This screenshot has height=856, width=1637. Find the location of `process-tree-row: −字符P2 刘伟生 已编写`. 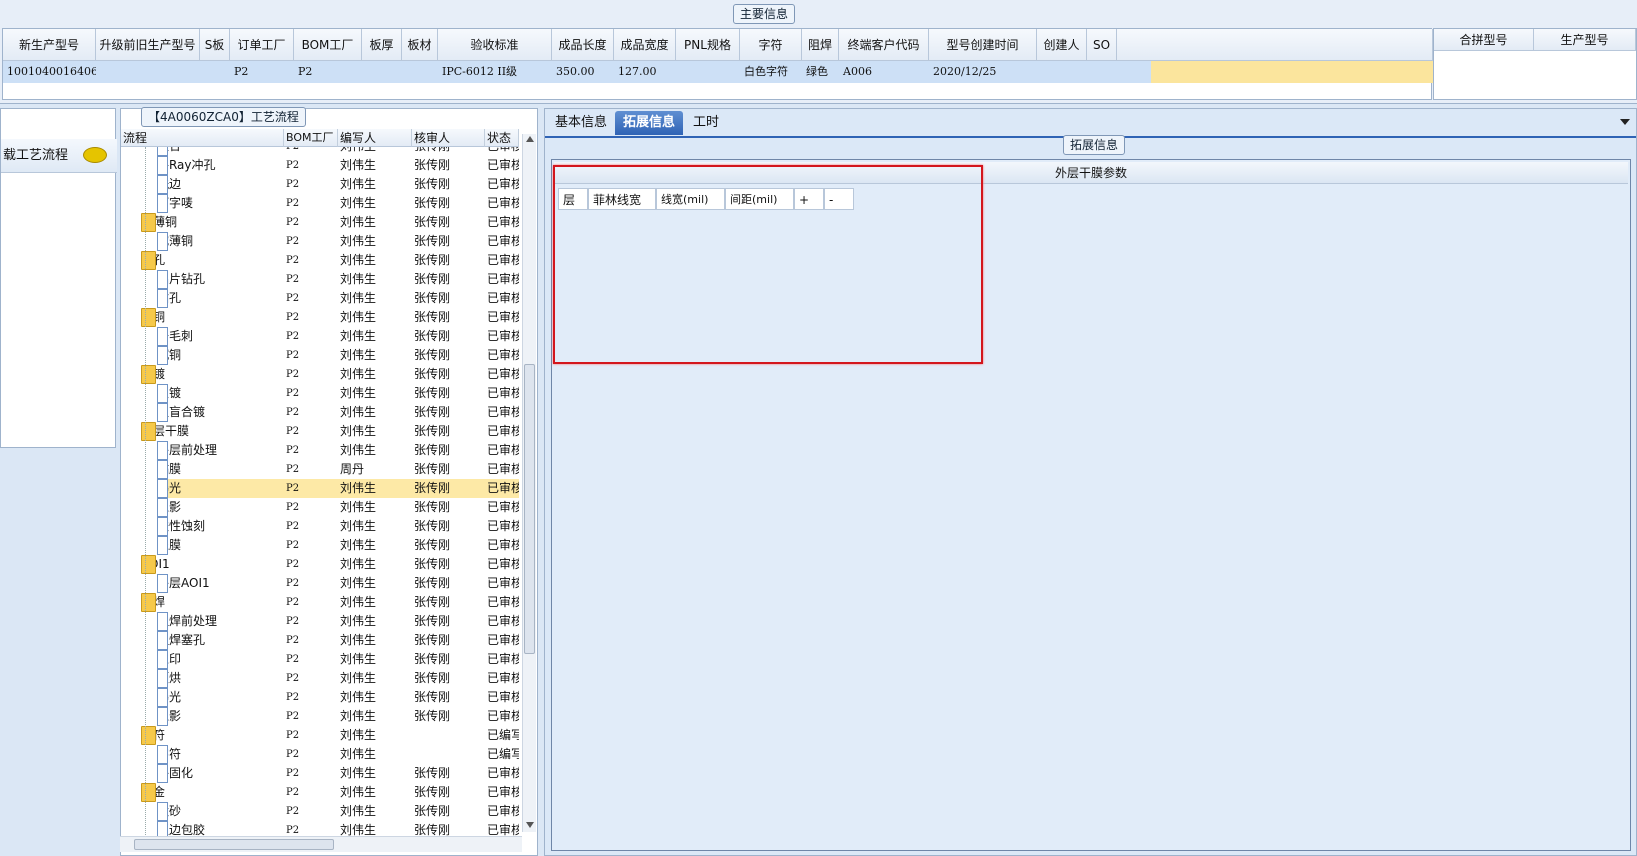

process-tree-row: −字符P2 刘伟生 已编写 is located at coordinates (320, 735).